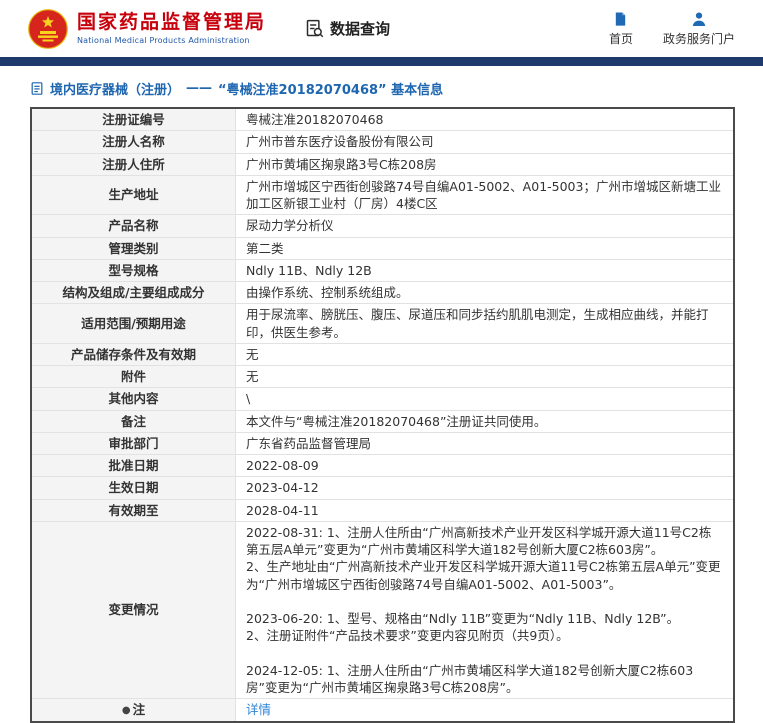 The image size is (763, 723). I want to click on table-row: 型号规格 Ndly 11B、Ndly 12B, so click(382, 270).